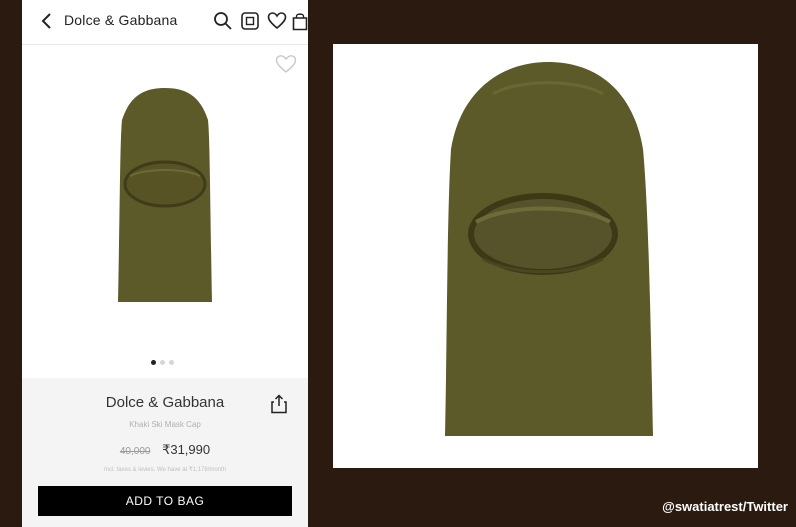 Image resolution: width=796 pixels, height=527 pixels. What do you see at coordinates (165, 424) in the screenshot?
I see `product-subtitle: Khaki Ski Mask Cap` at bounding box center [165, 424].